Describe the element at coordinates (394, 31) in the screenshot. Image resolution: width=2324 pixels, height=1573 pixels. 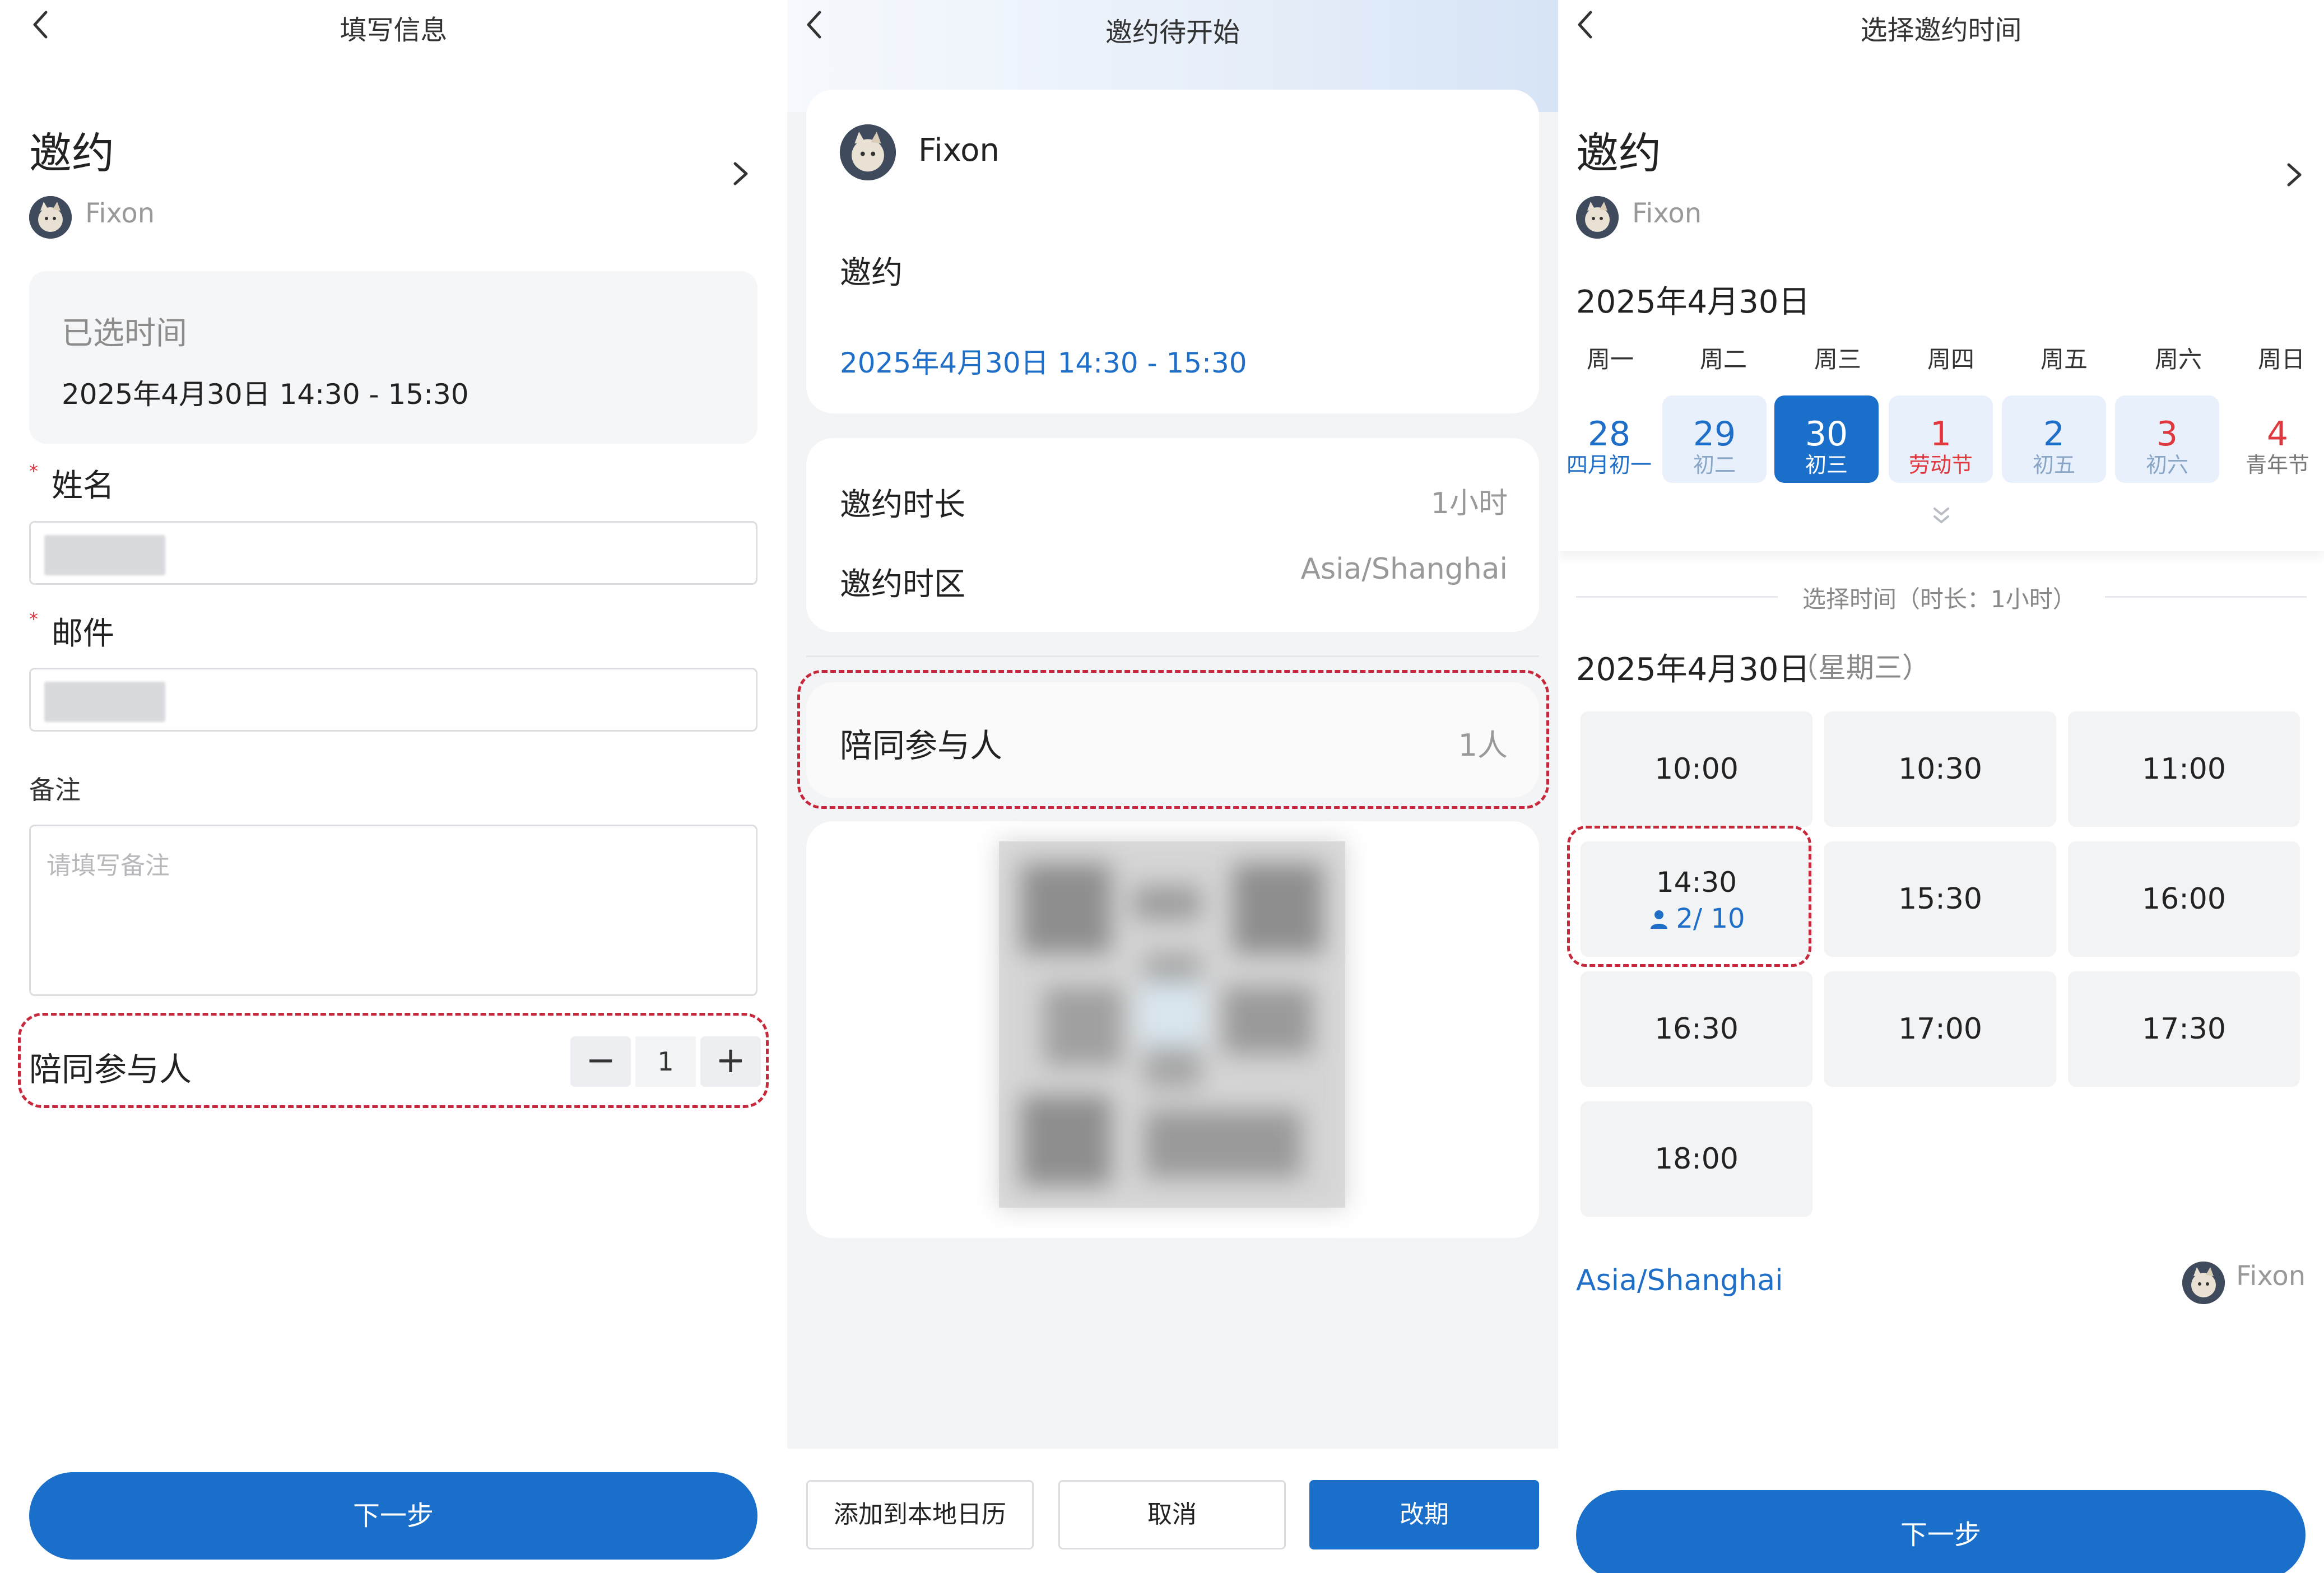
I see `page-title: 填写信息` at that location.